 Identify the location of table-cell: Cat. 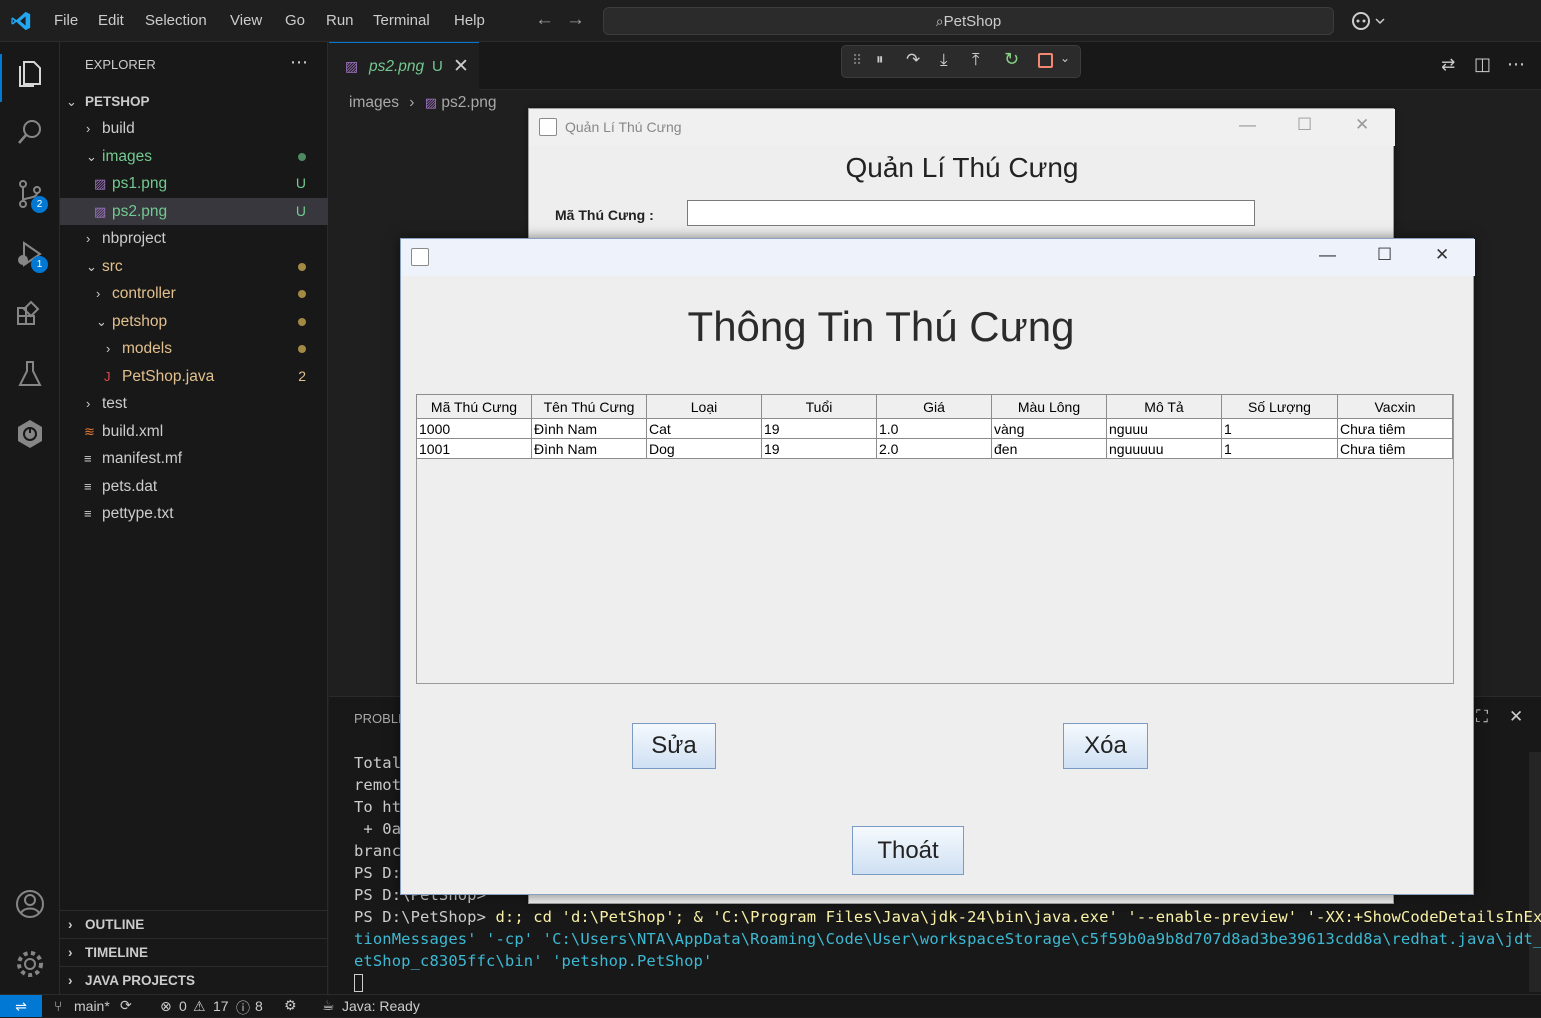
(704, 428).